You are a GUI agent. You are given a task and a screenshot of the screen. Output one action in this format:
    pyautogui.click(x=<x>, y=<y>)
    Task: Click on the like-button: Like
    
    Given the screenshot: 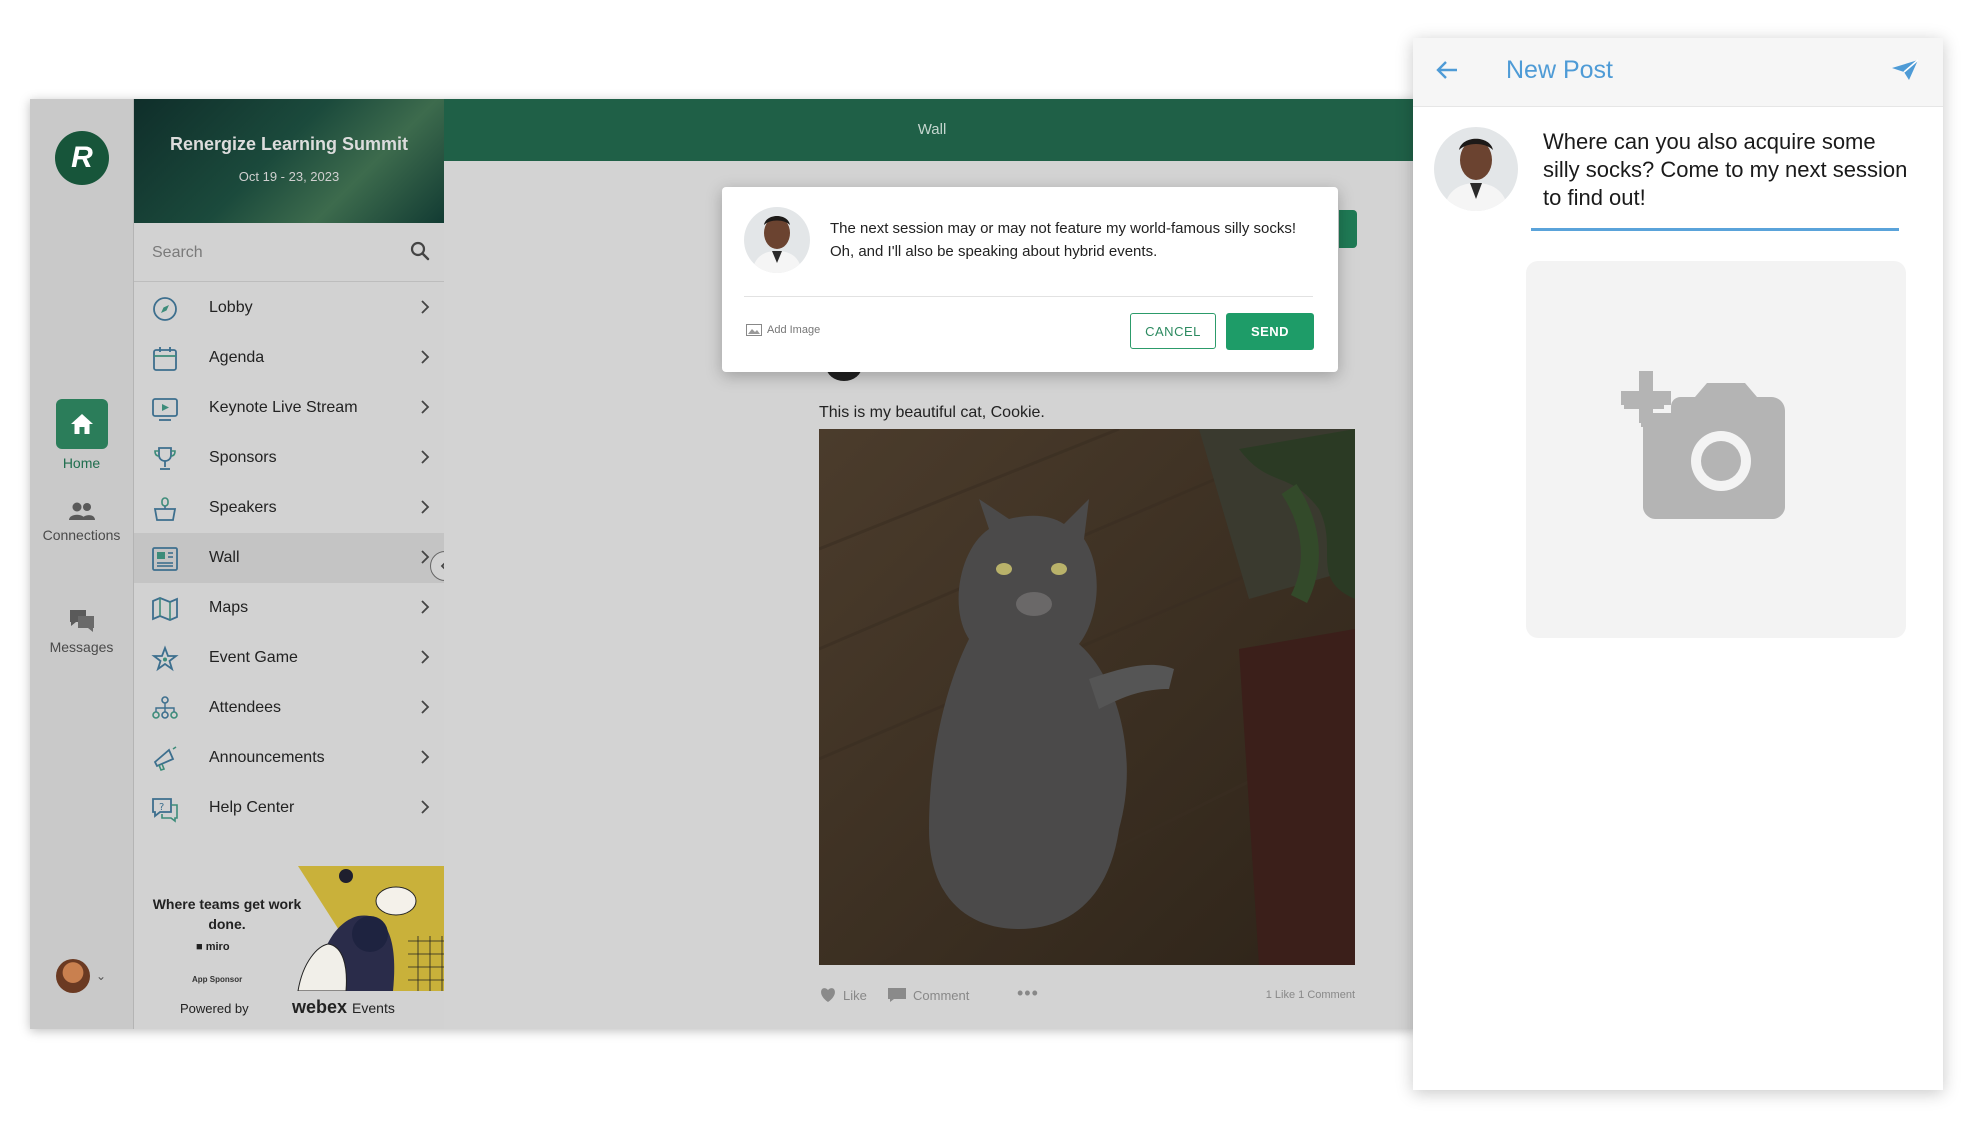 What is the action you would take?
    pyautogui.click(x=843, y=995)
    